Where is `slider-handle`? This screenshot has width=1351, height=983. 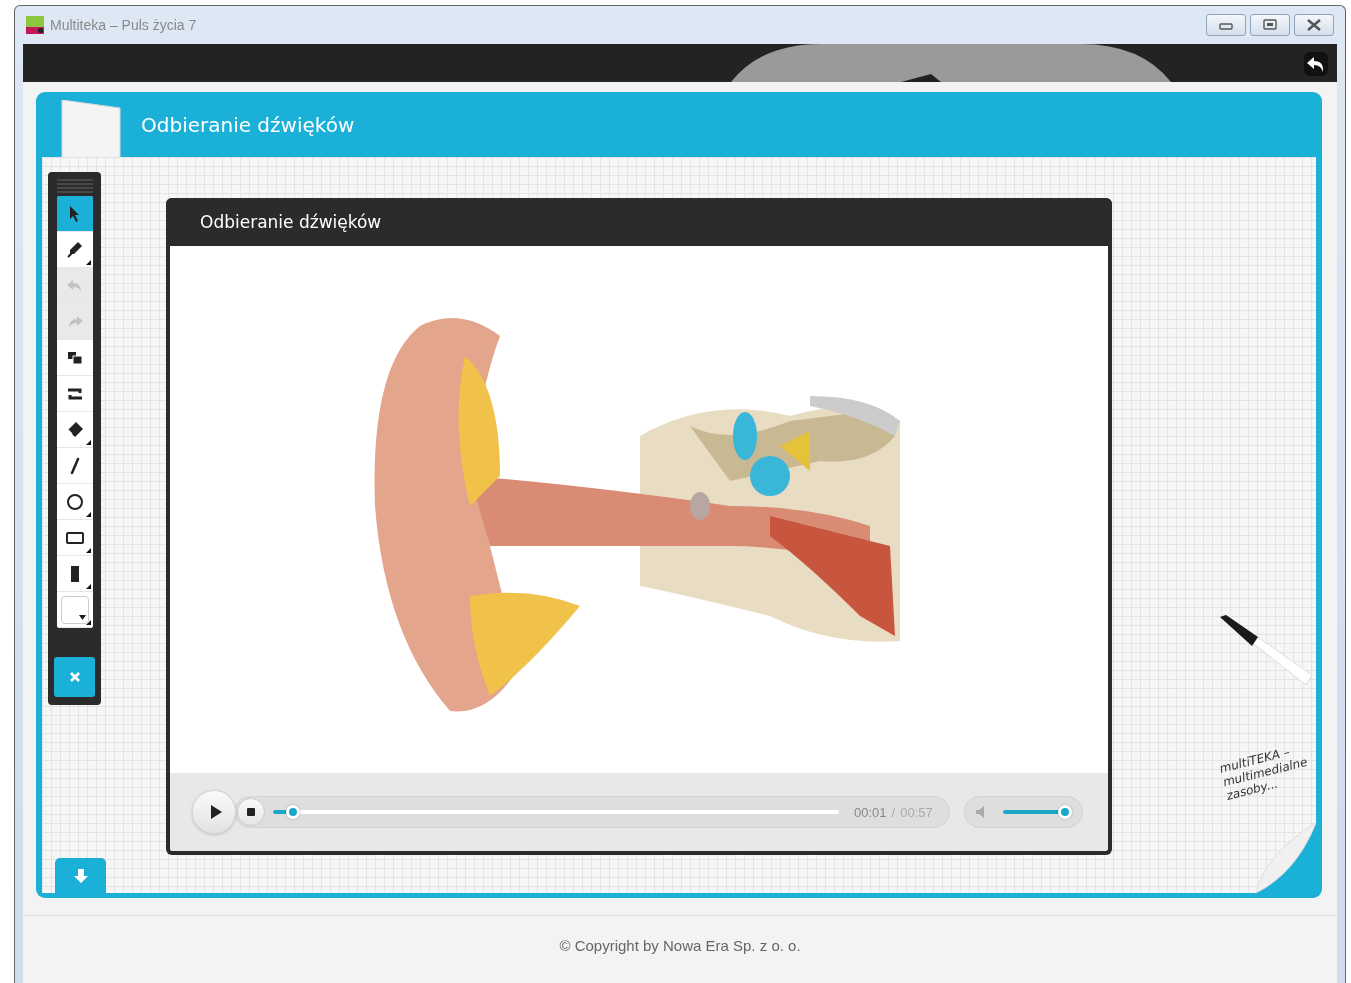 slider-handle is located at coordinates (292, 812).